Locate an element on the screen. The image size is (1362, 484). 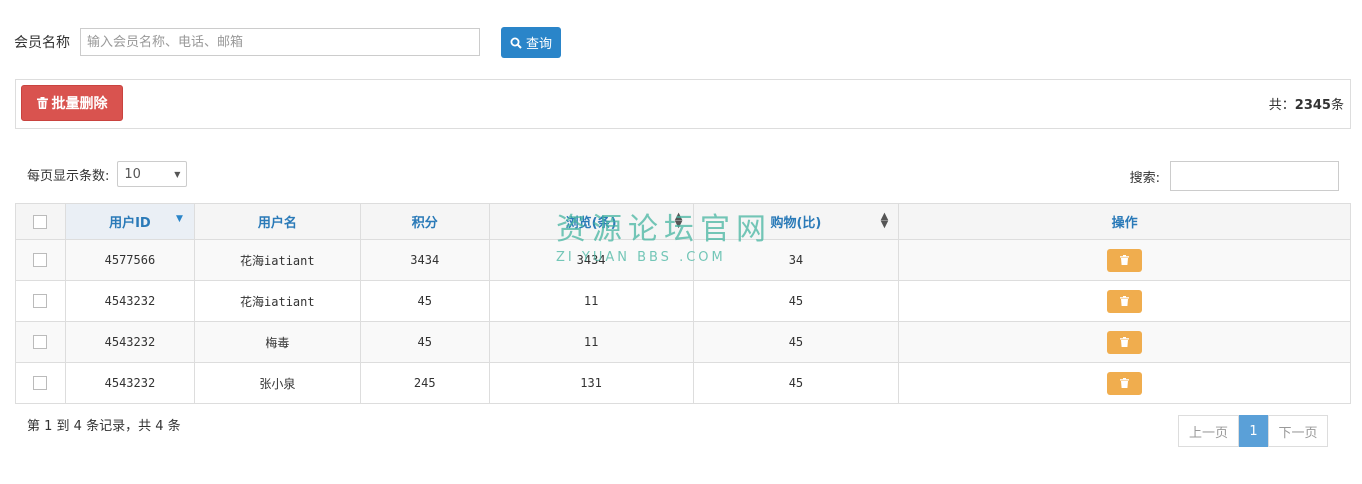
col-user-id-label: 用户ID is located at coordinates (130, 223).